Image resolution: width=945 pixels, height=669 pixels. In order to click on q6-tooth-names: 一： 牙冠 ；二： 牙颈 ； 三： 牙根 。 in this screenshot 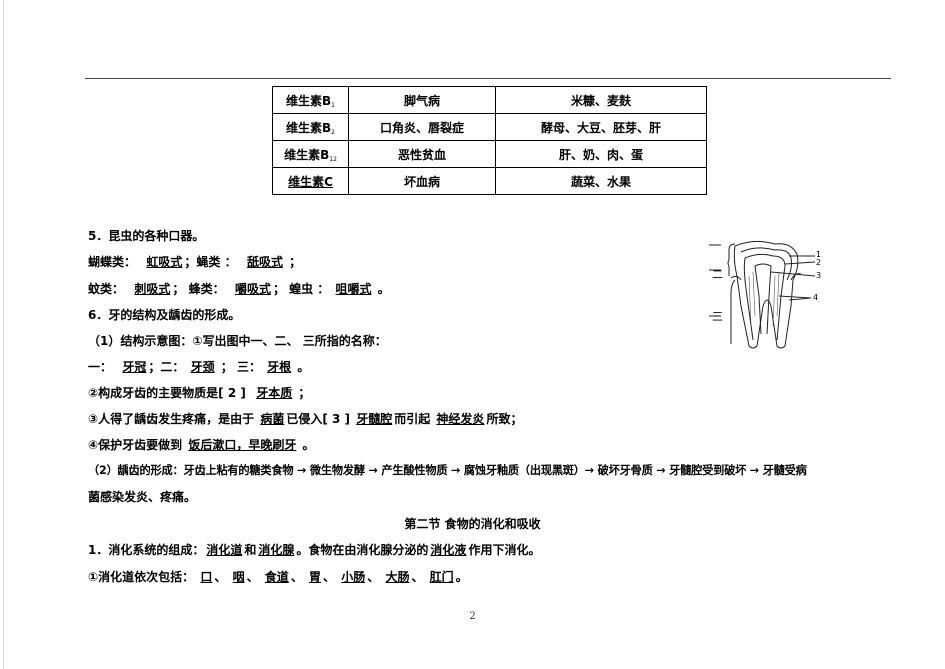, I will do `click(199, 367)`.